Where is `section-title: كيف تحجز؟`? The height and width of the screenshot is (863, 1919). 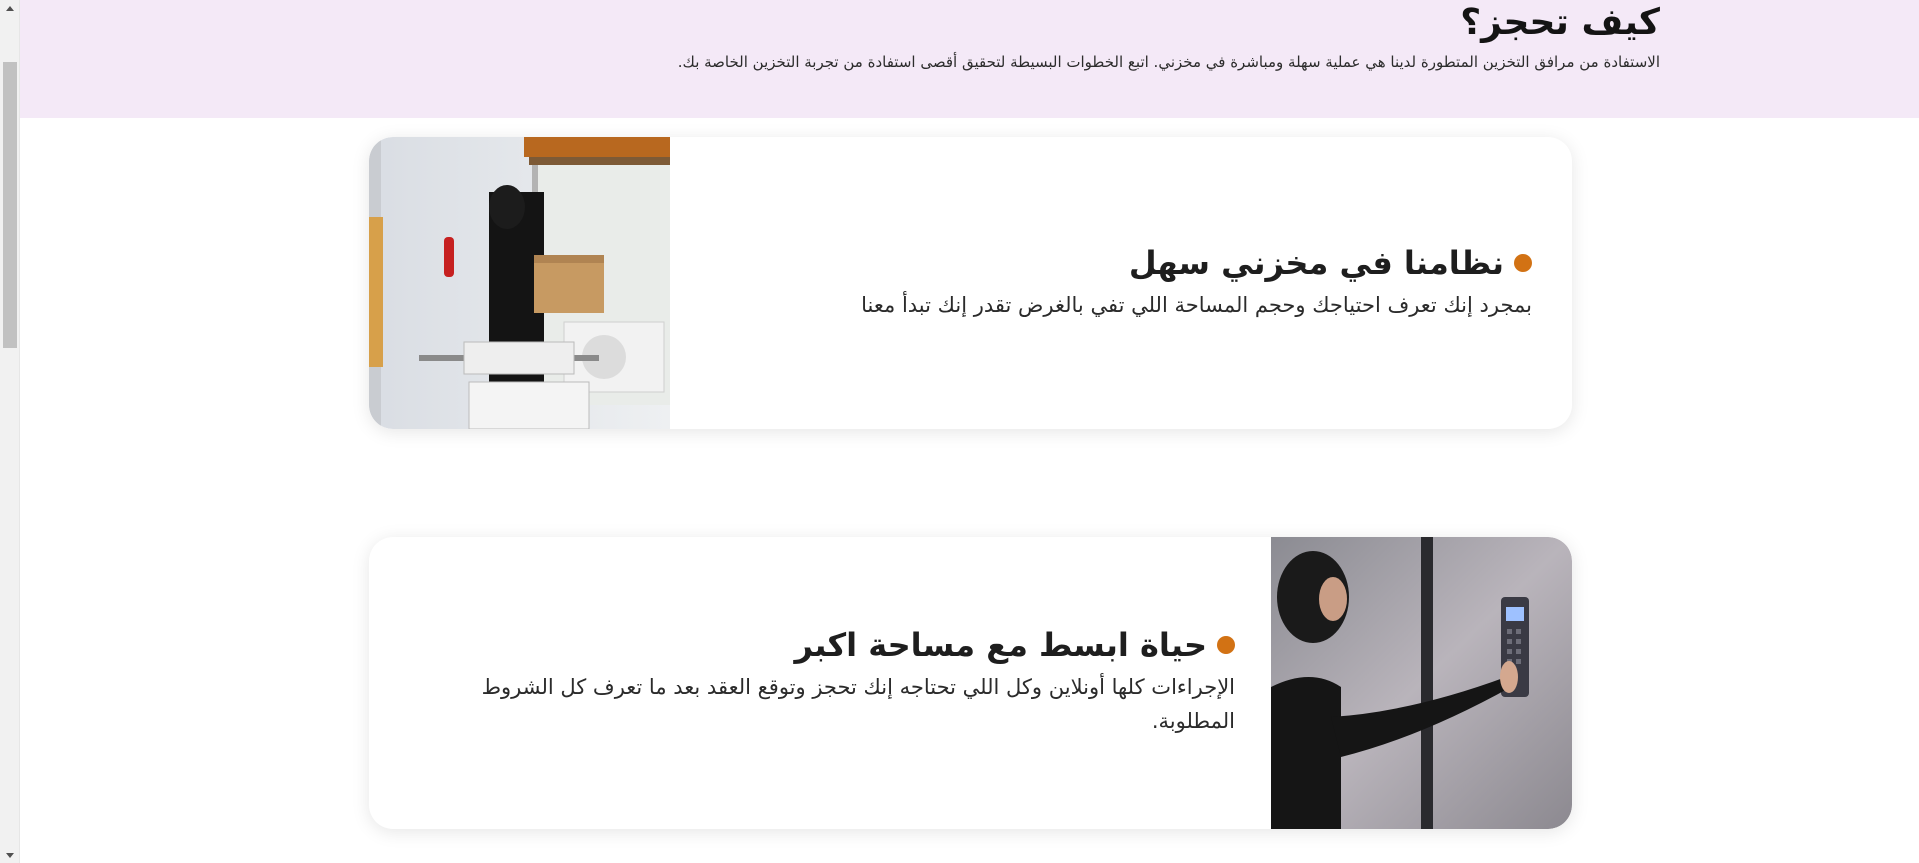
section-title: كيف تحجز؟ is located at coordinates (1560, 22).